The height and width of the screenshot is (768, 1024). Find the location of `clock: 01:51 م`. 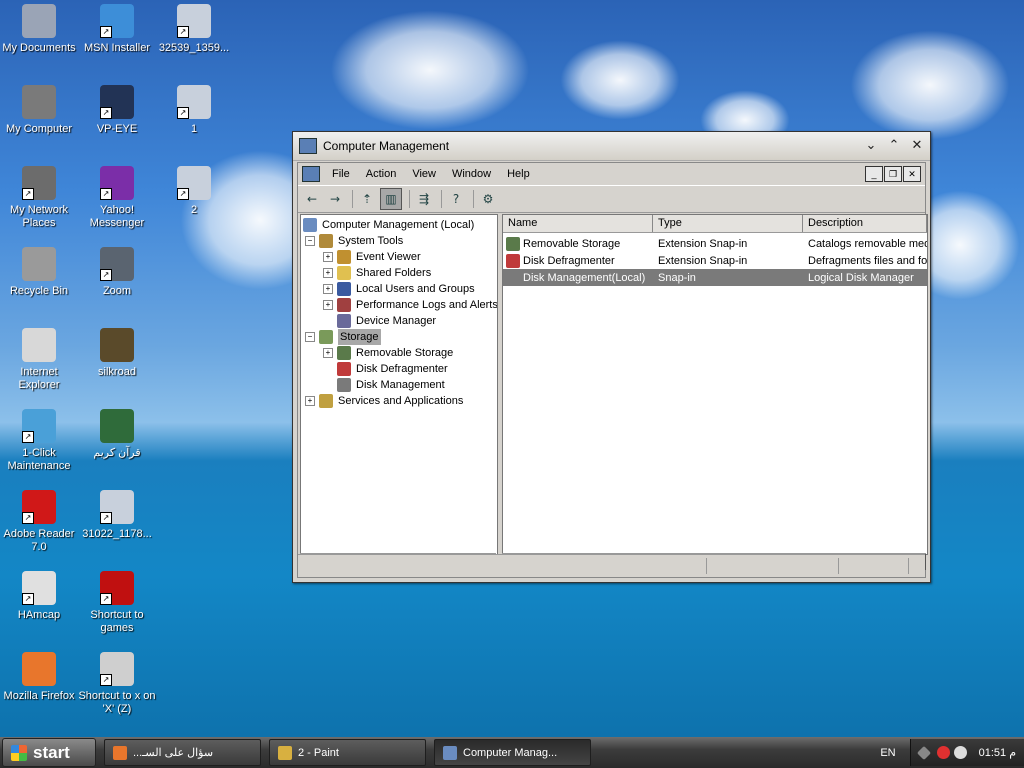

clock: 01:51 م is located at coordinates (997, 752).